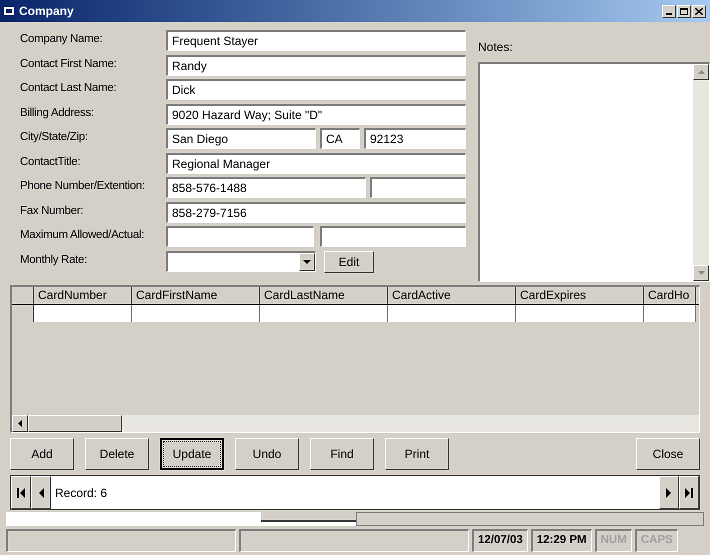 This screenshot has height=555, width=710. I want to click on text-field: Regional Manager, so click(316, 163).